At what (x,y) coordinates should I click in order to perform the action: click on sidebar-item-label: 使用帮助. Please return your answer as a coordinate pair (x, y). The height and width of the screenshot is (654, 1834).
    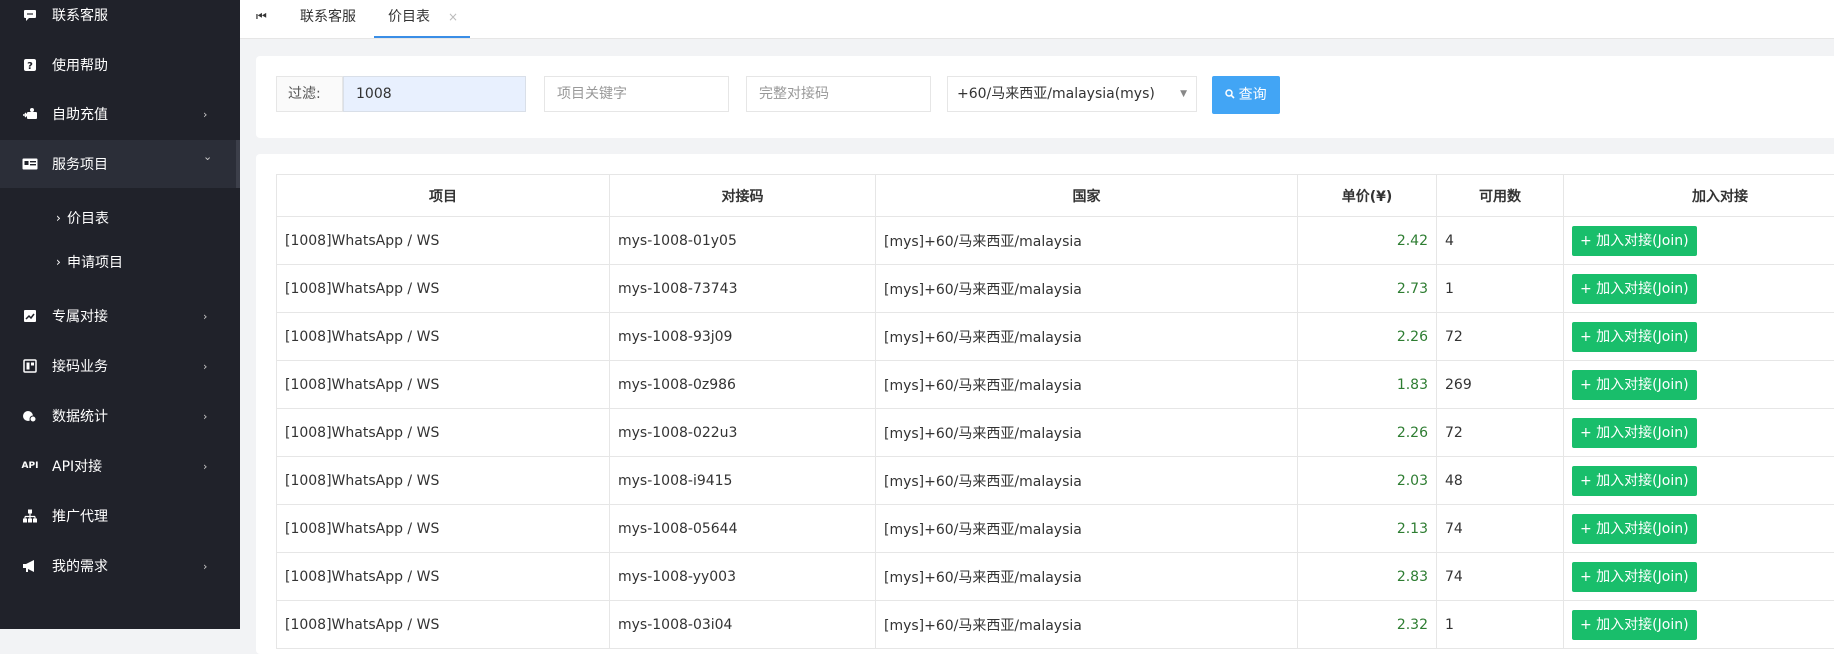
    Looking at the image, I should click on (80, 65).